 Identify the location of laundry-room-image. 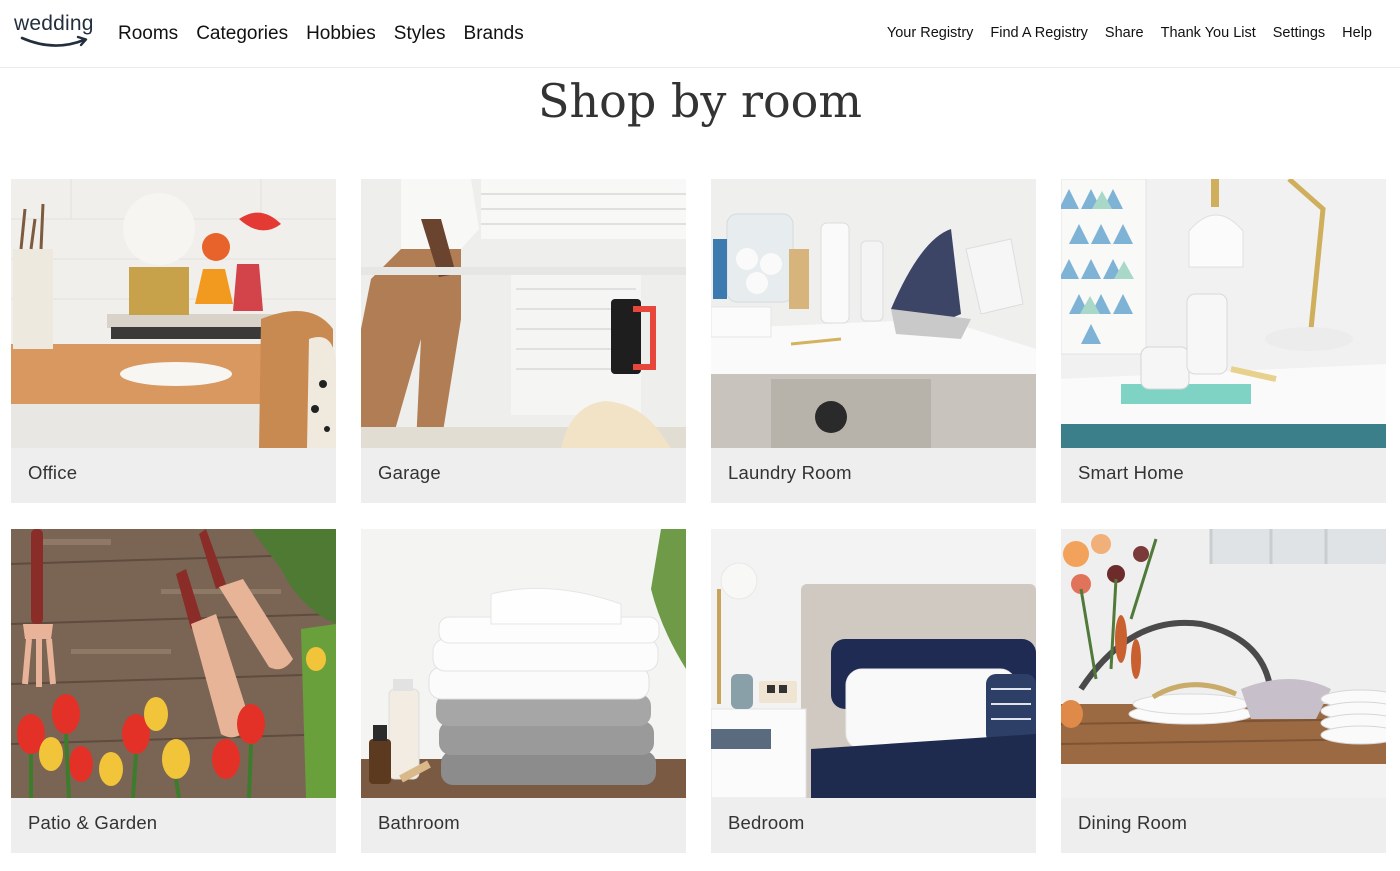
(873, 313).